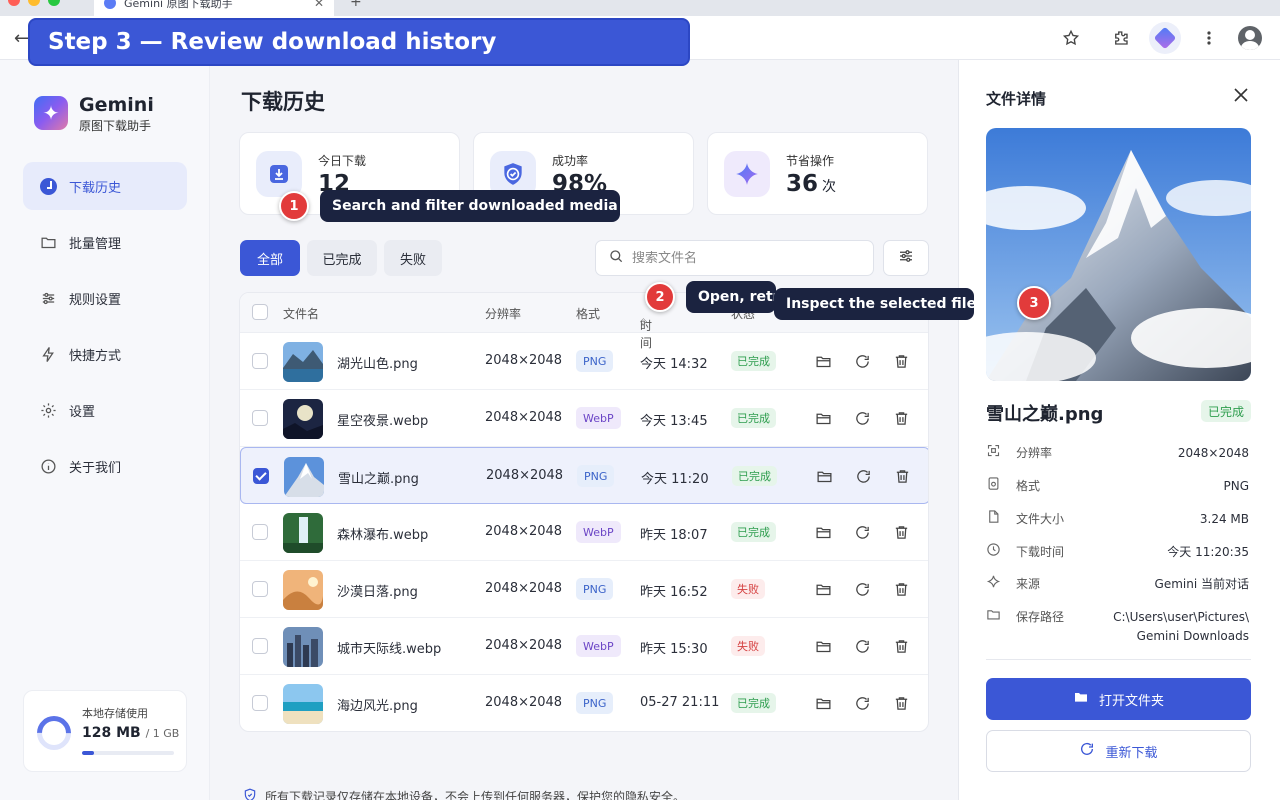  Describe the element at coordinates (584, 646) in the screenshot. I see `table-row: 城市天际线.webp 2048×2048 WebP 昨天 15:30 失败` at that location.